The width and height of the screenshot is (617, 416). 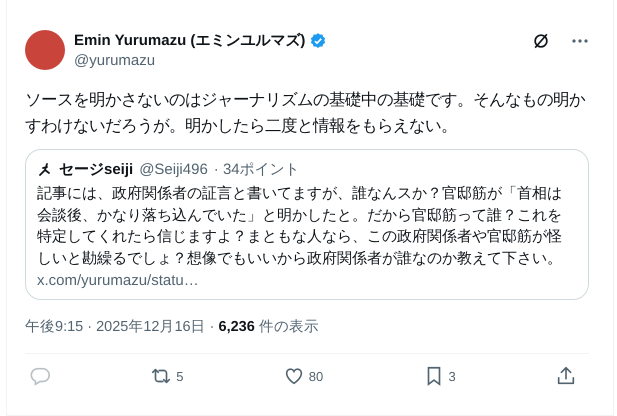 What do you see at coordinates (167, 376) in the screenshot?
I see `repost-button: 5` at bounding box center [167, 376].